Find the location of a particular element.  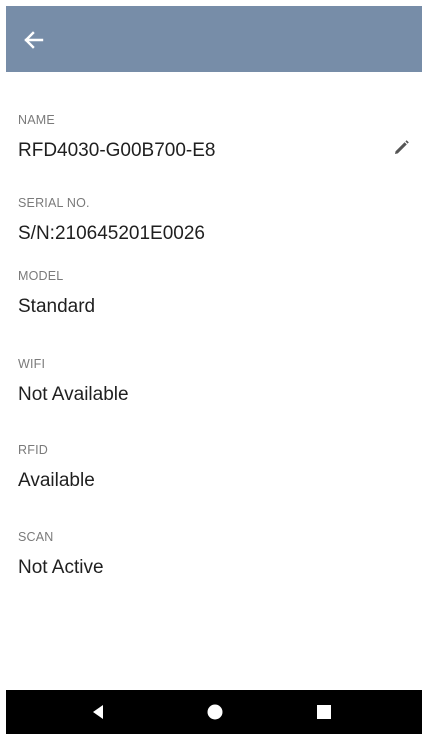

scan-value: Not Active is located at coordinates (61, 567).